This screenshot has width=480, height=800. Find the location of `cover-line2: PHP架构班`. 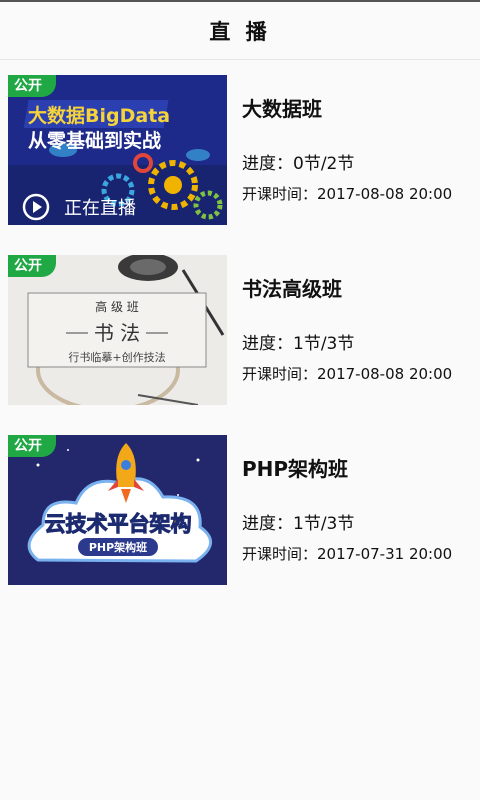

cover-line2: PHP架构班 is located at coordinates (118, 547).